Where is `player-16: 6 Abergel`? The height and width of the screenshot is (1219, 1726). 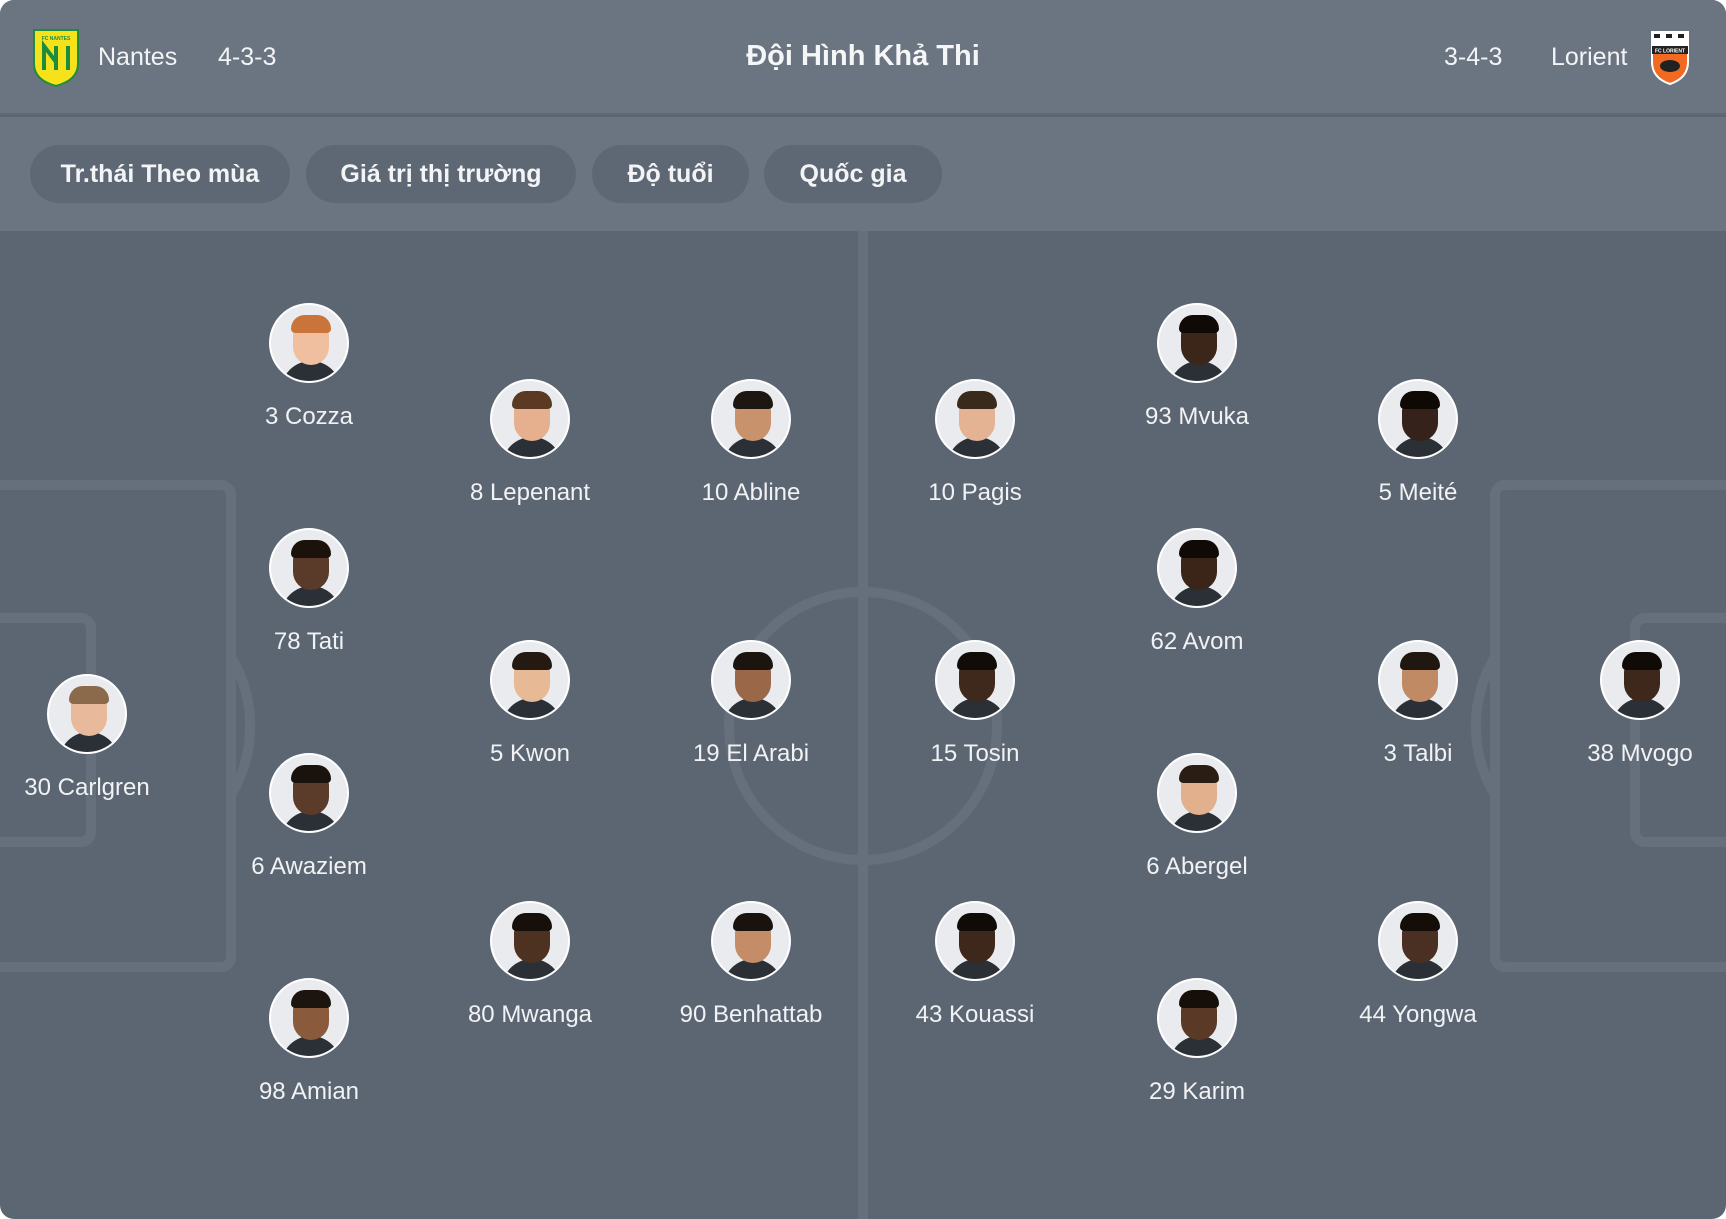
player-16: 6 Abergel is located at coordinates (1197, 817).